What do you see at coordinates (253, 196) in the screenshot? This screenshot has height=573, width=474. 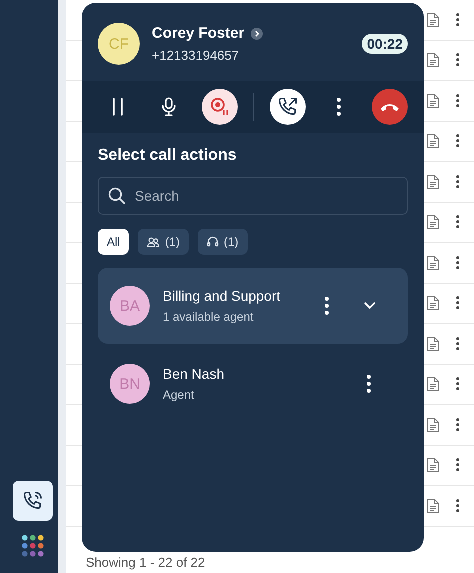 I see `search-field: Search` at bounding box center [253, 196].